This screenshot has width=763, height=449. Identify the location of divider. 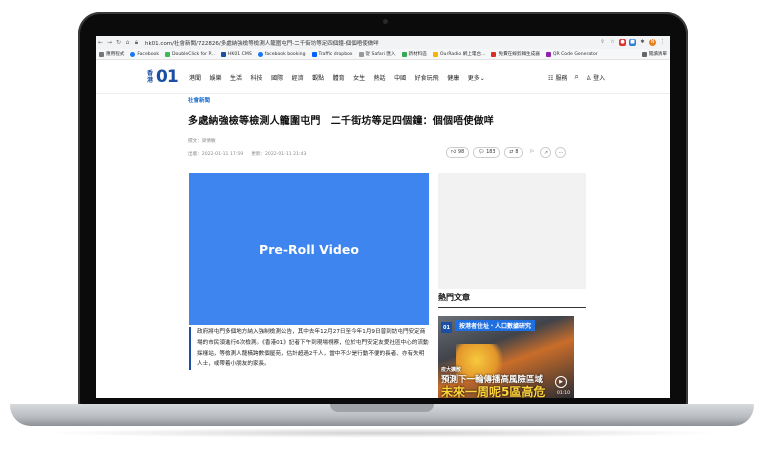
(512, 307).